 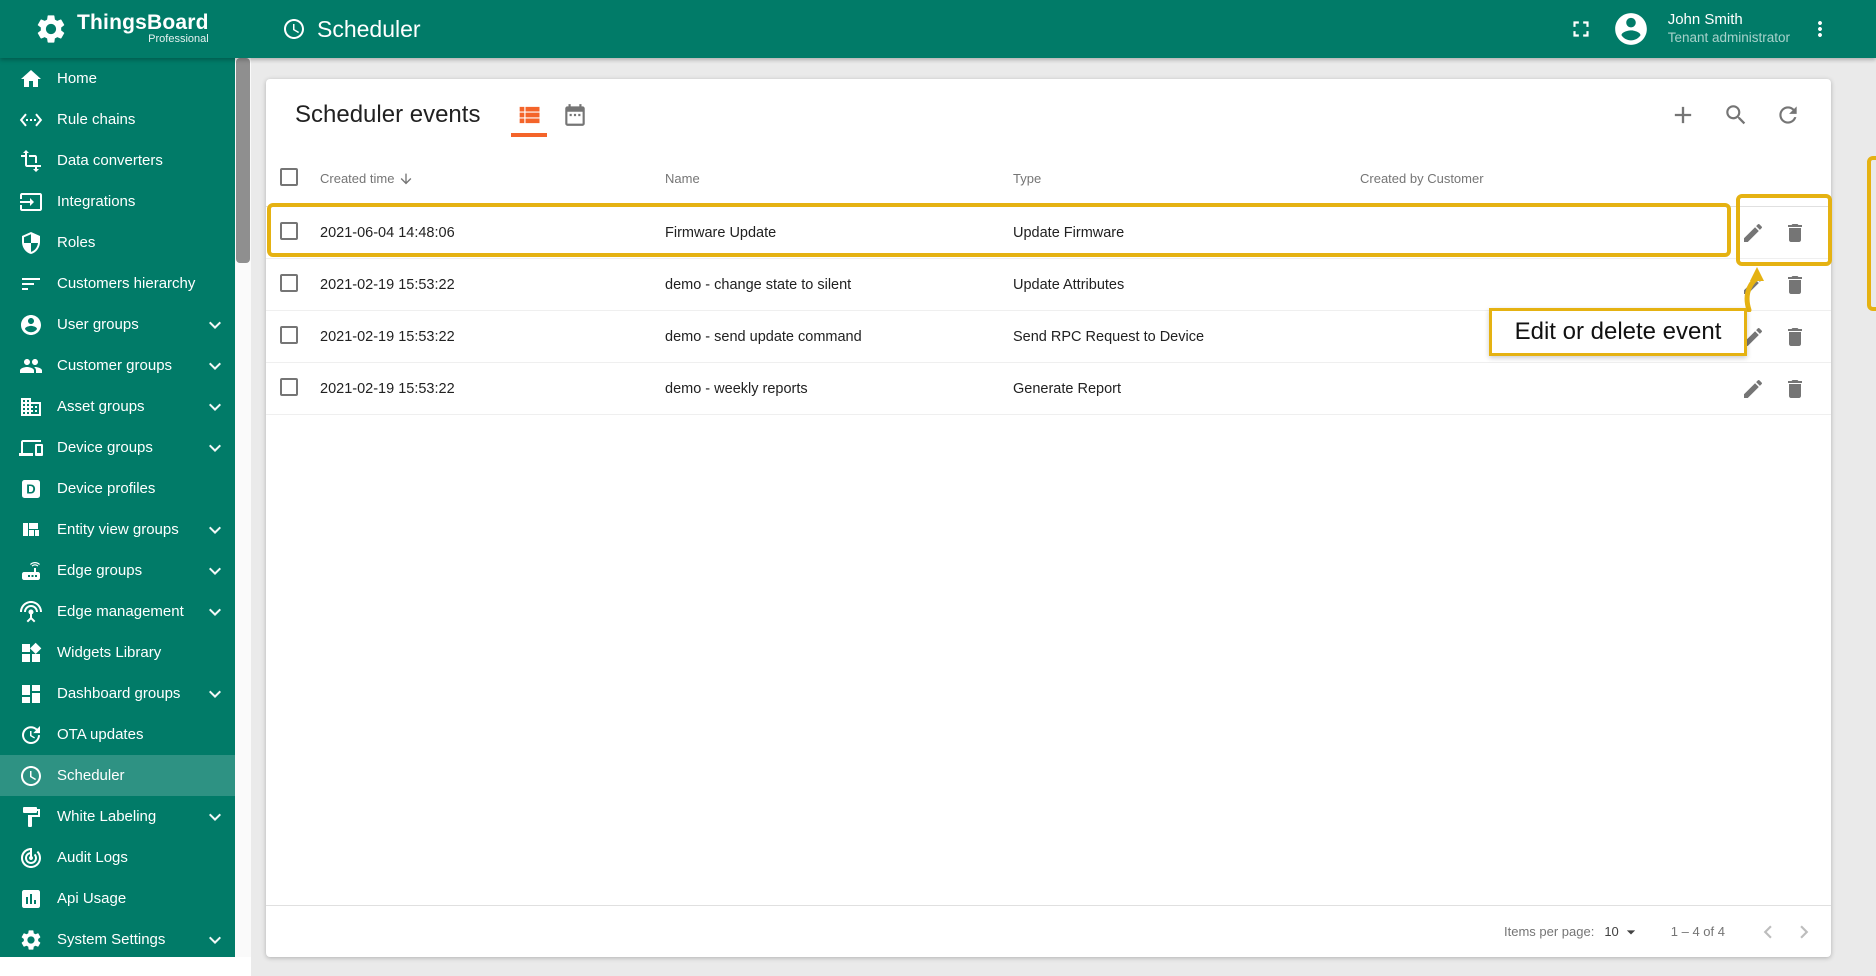 I want to click on sidebar-item-api-usage: Api Usage, so click(x=117, y=898).